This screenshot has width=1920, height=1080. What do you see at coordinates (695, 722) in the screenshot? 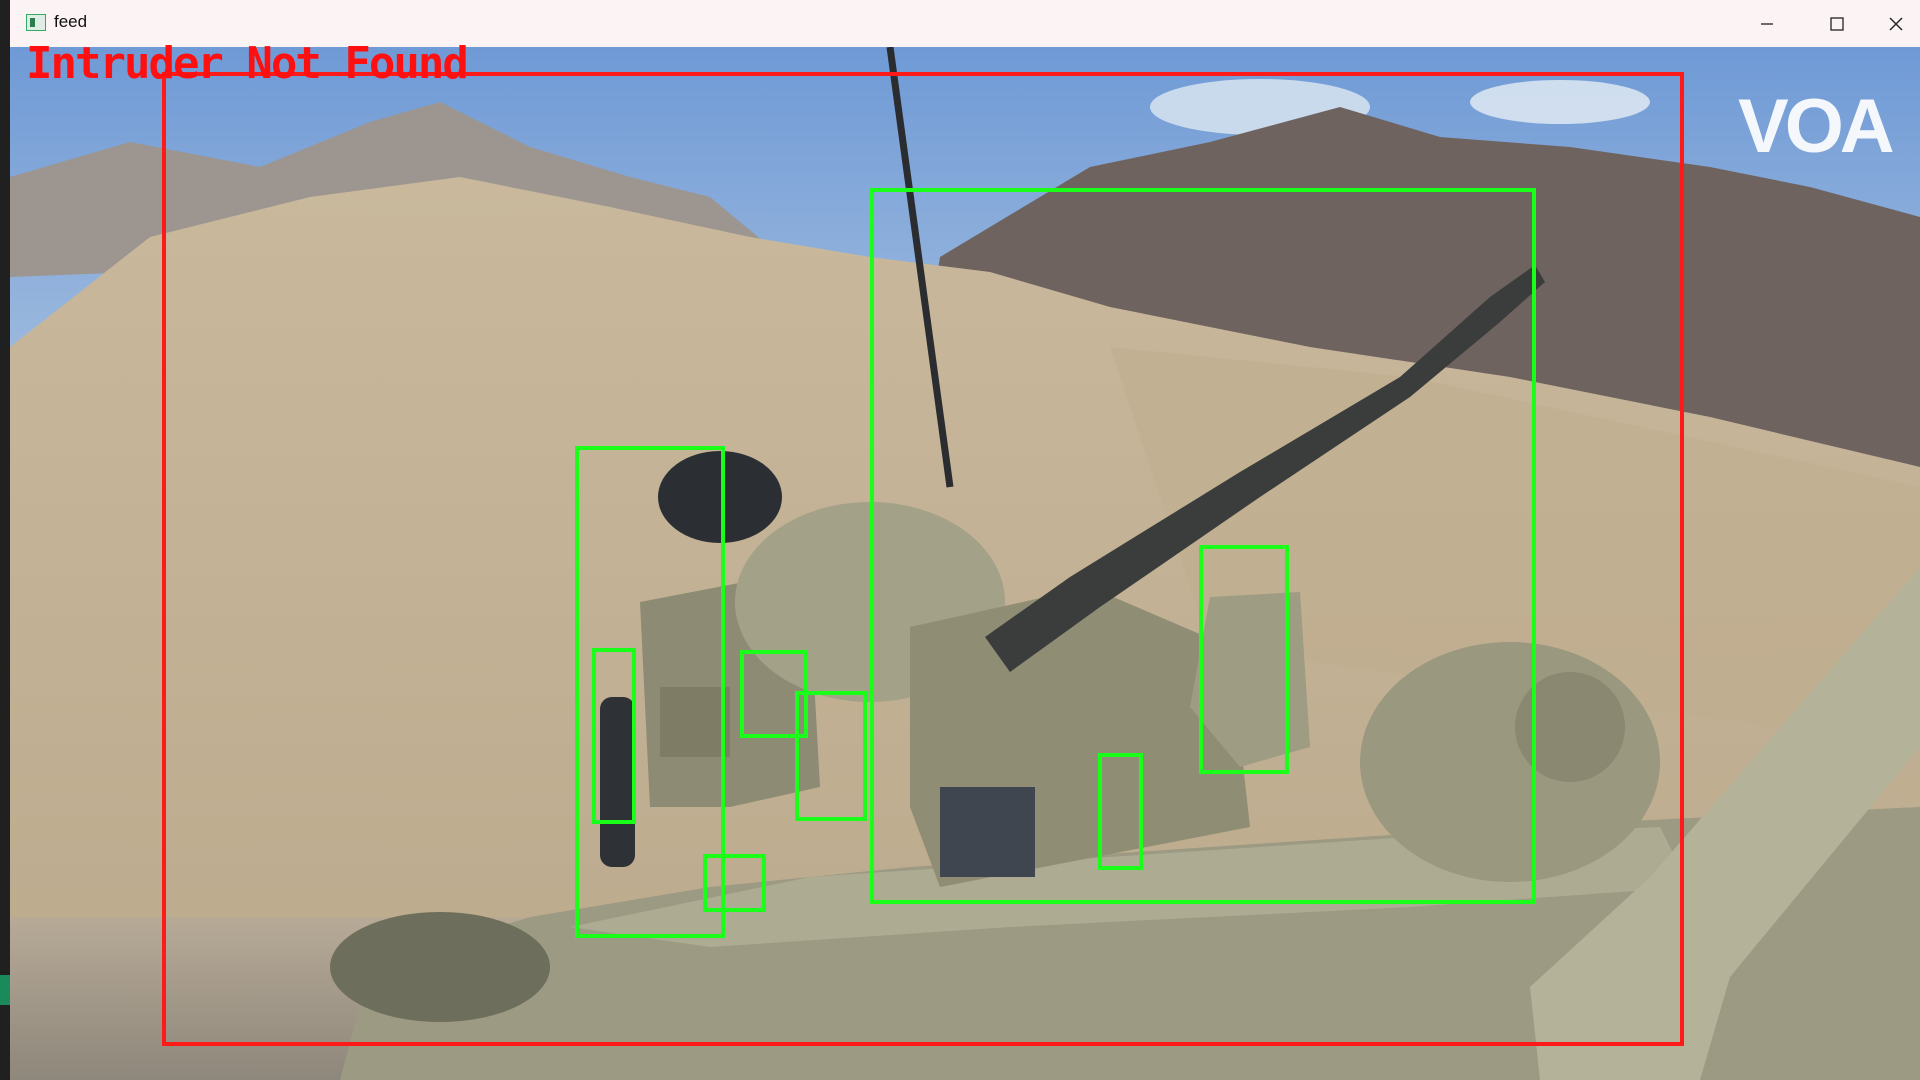
I see `turret-vents` at bounding box center [695, 722].